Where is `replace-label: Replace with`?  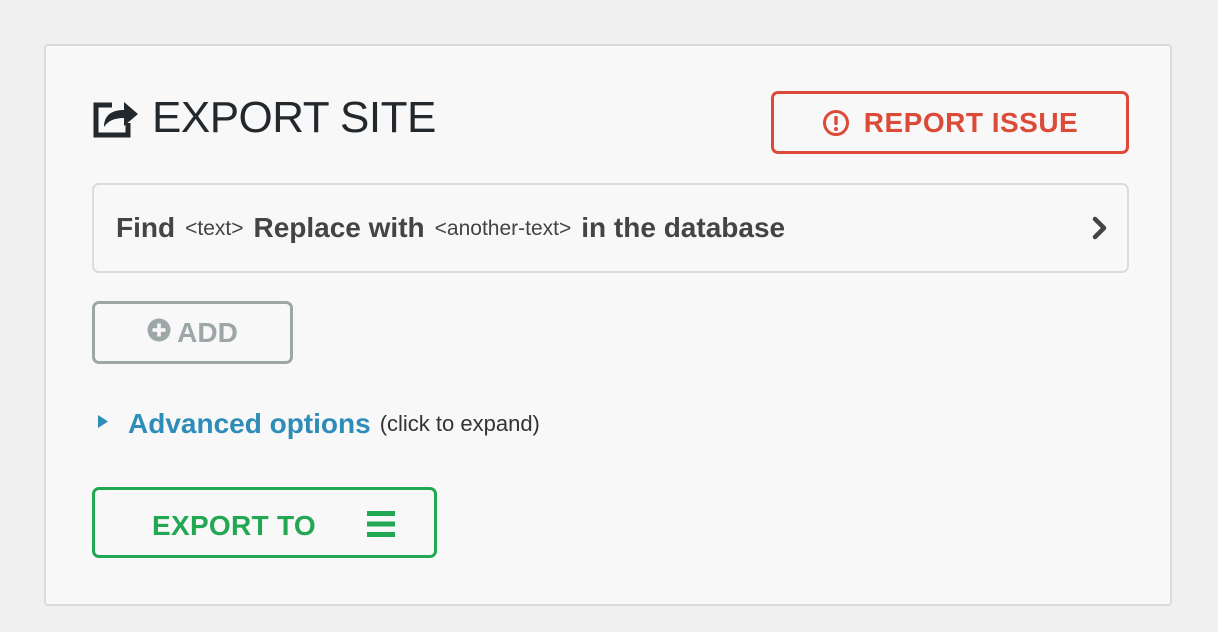
replace-label: Replace with is located at coordinates (339, 227).